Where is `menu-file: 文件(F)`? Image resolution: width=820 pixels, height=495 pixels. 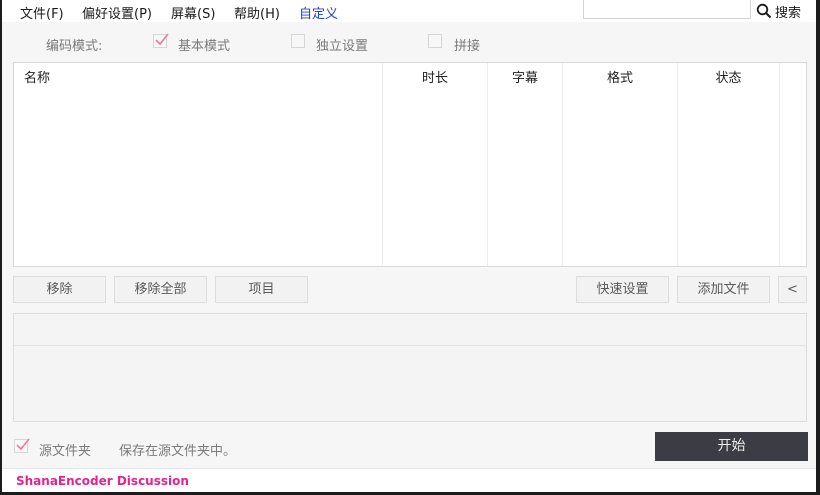 menu-file: 文件(F) is located at coordinates (42, 12).